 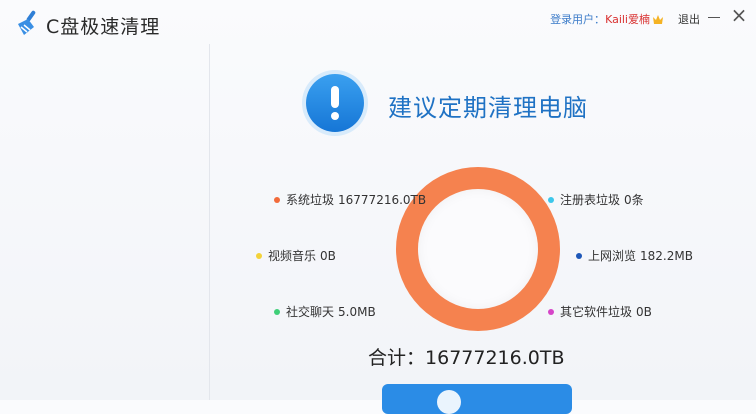 I want to click on legend-label: 上网浏览, so click(x=612, y=256).